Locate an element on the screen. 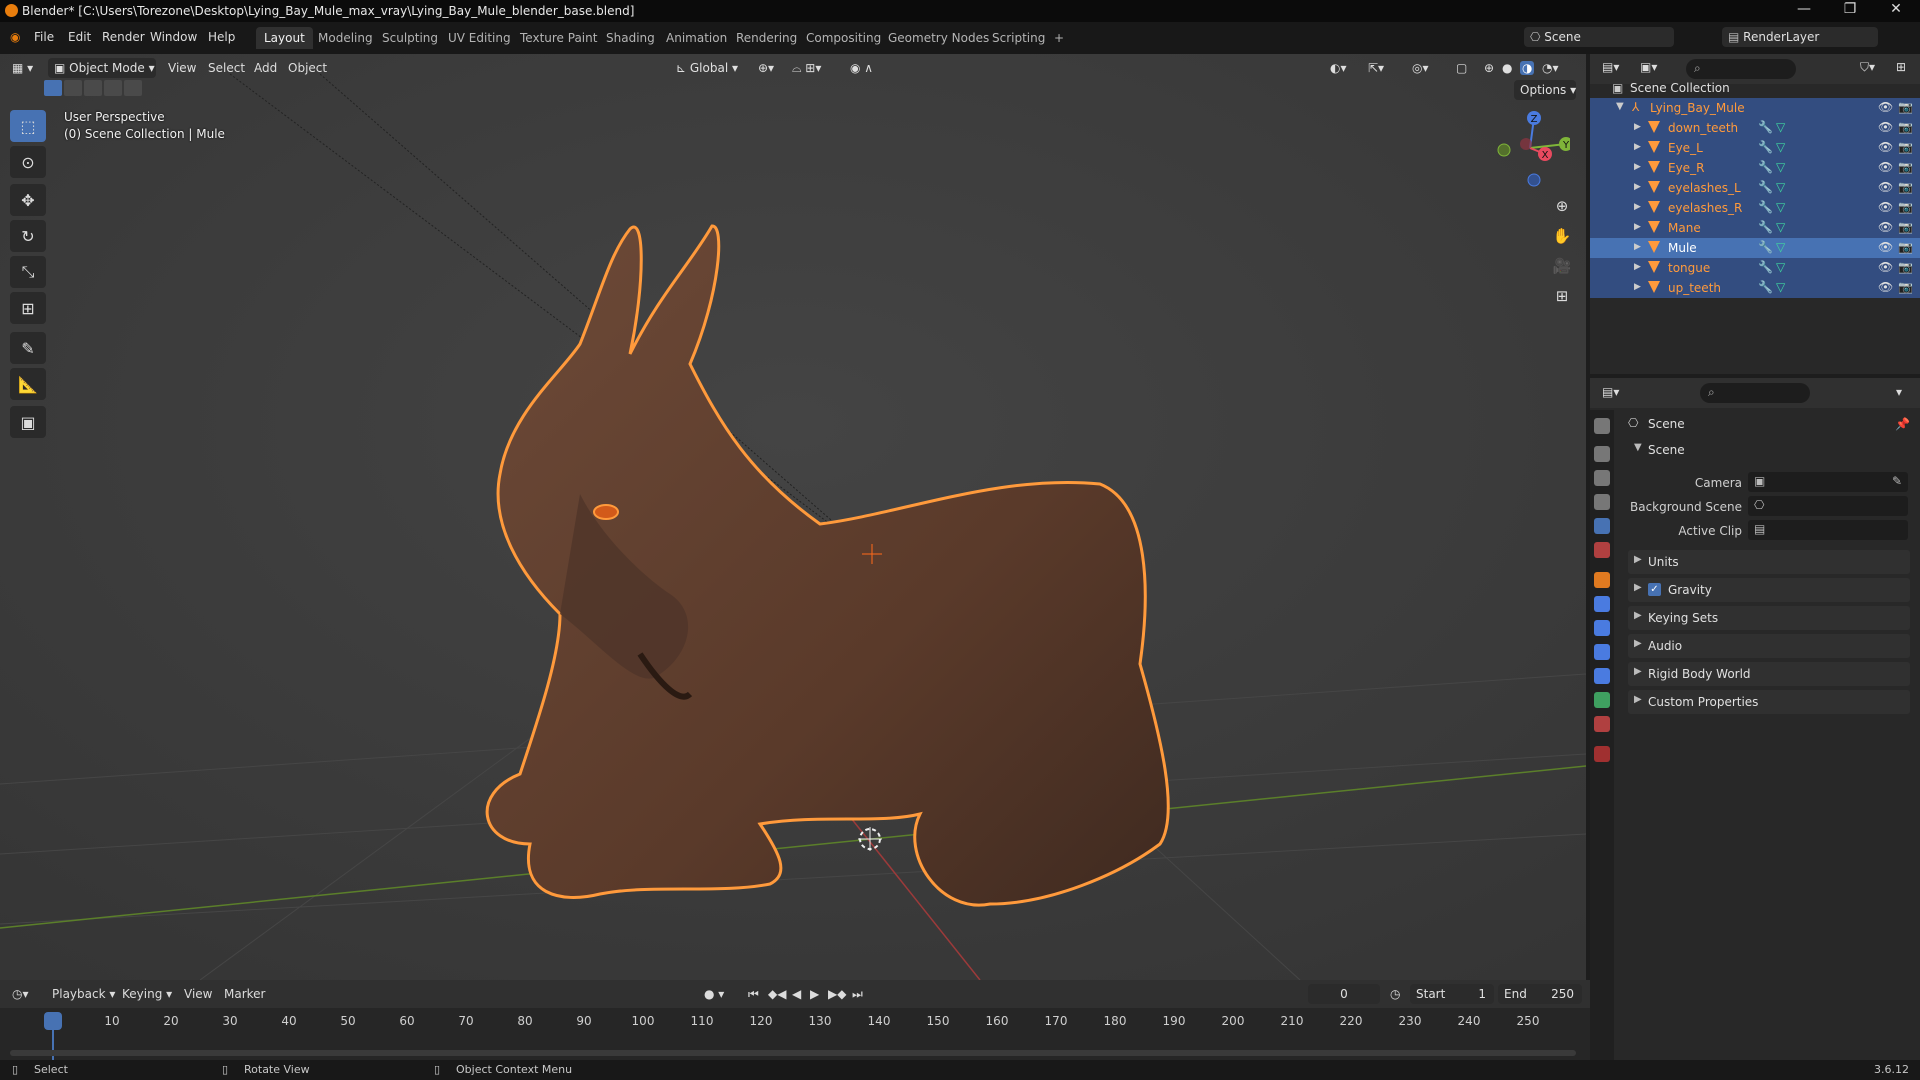 This screenshot has height=1080, width=1920. outliner-object-row: ▶ Mule 🔧 ▽ 👁 📷 is located at coordinates (1755, 248).